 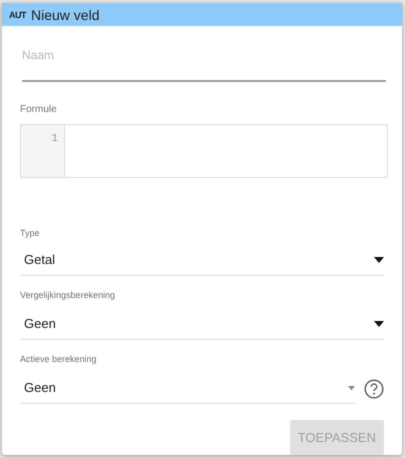 I want to click on select-label: Vergelijkingsberekening, so click(x=68, y=295).